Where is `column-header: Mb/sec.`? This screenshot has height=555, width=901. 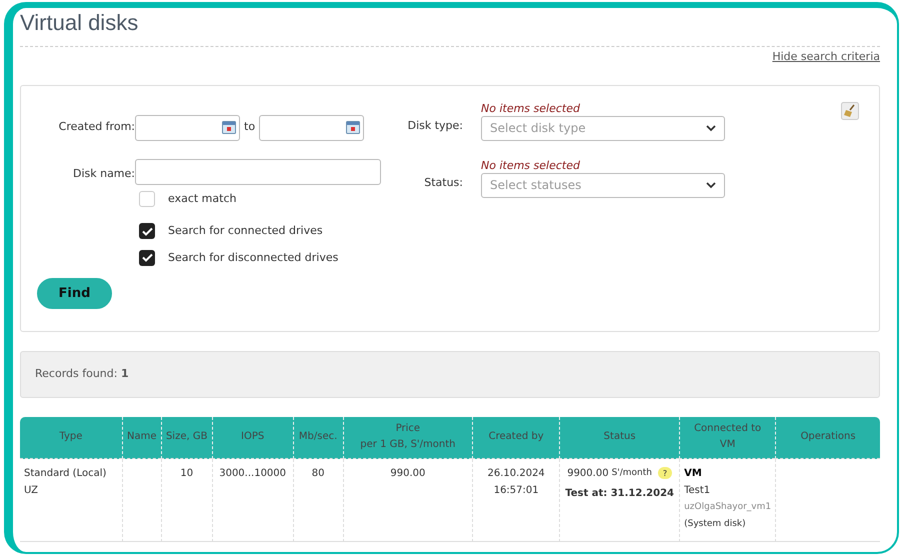
column-header: Mb/sec. is located at coordinates (317, 437).